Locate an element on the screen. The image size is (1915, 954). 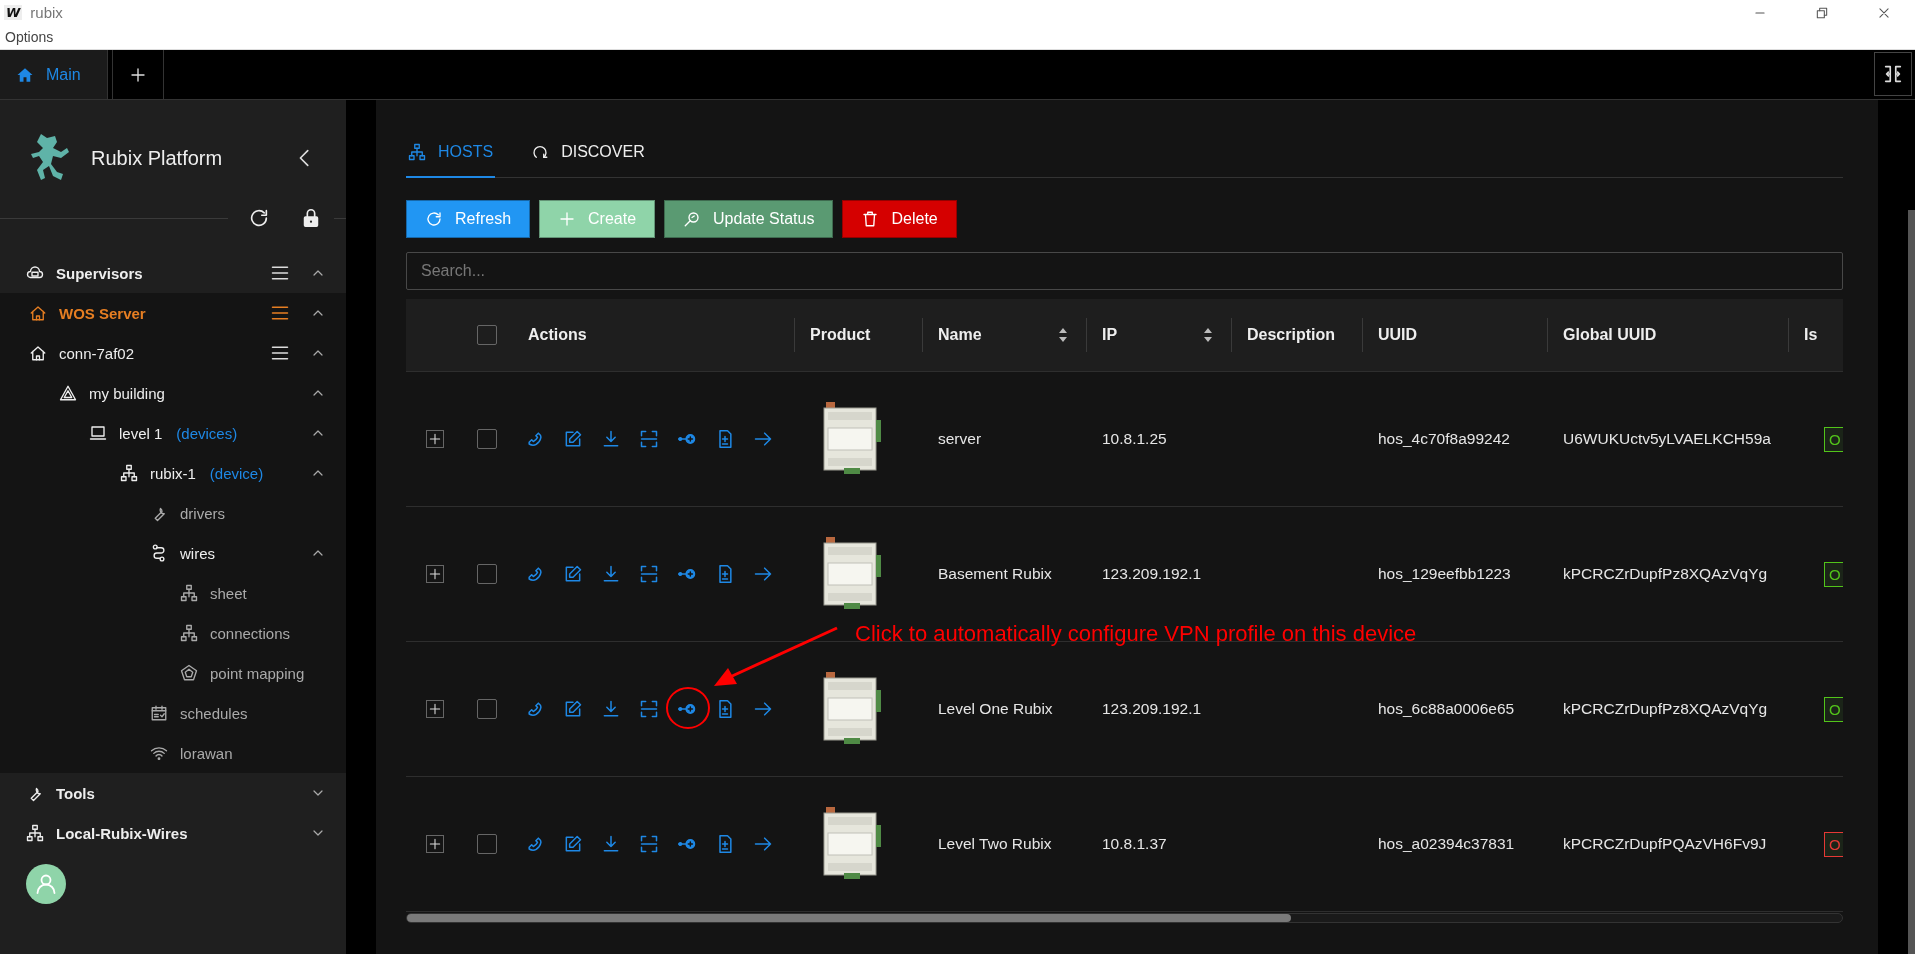
annotation-text: Click to automatically configure VPN profile on this device is located at coordinates (1136, 634).